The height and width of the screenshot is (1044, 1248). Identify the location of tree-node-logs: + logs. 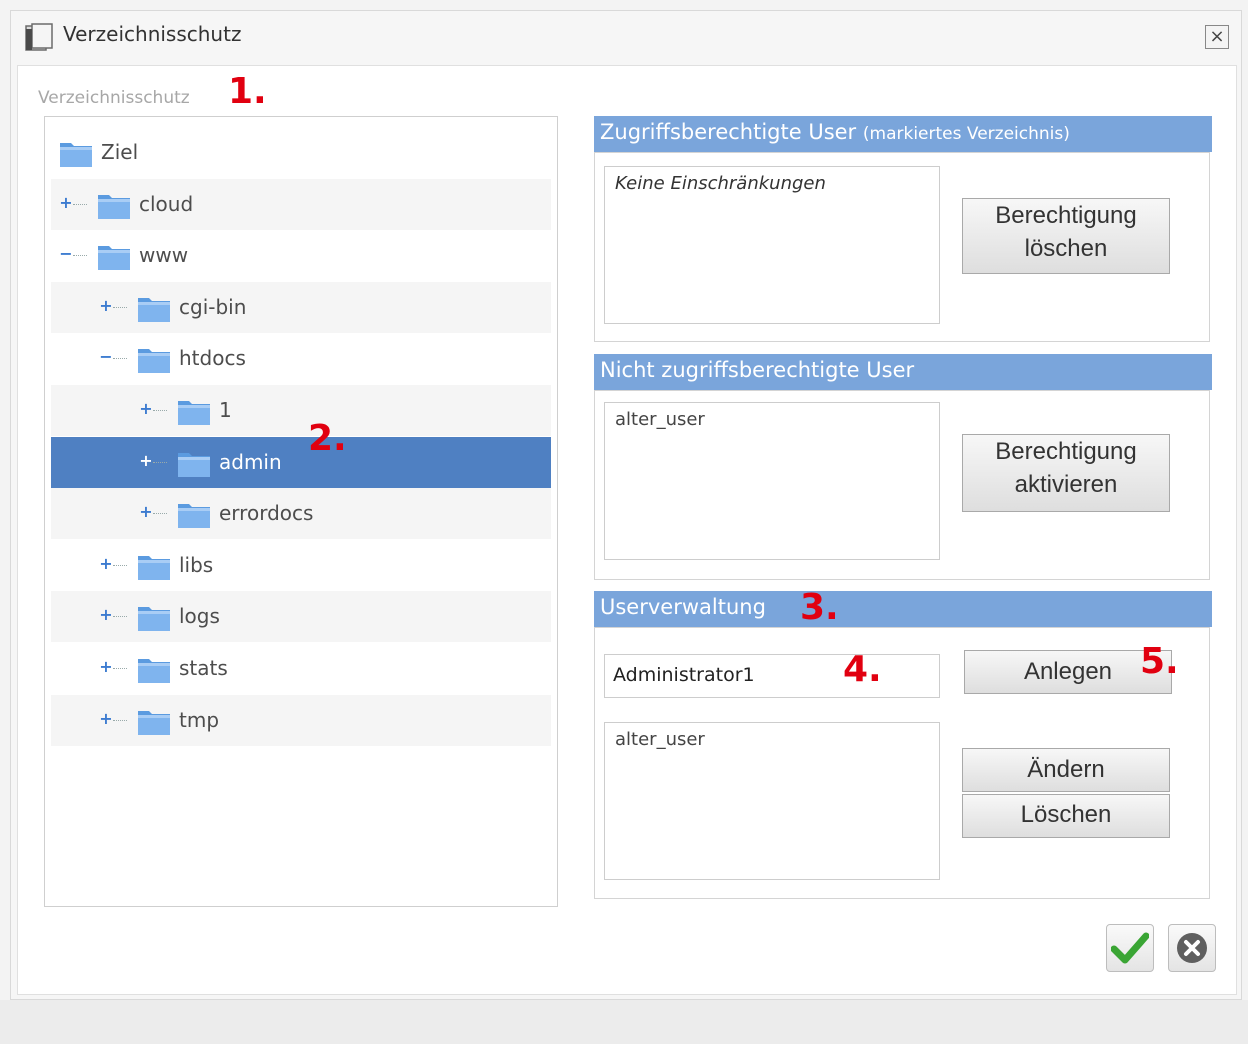
(301, 617).